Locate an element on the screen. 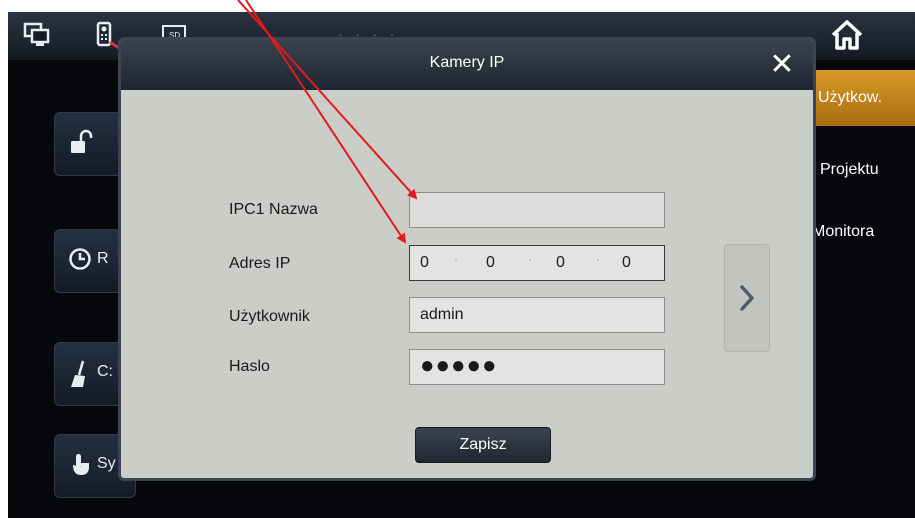 The height and width of the screenshot is (518, 915). arrow-to-ip-field is located at coordinates (326, 122).